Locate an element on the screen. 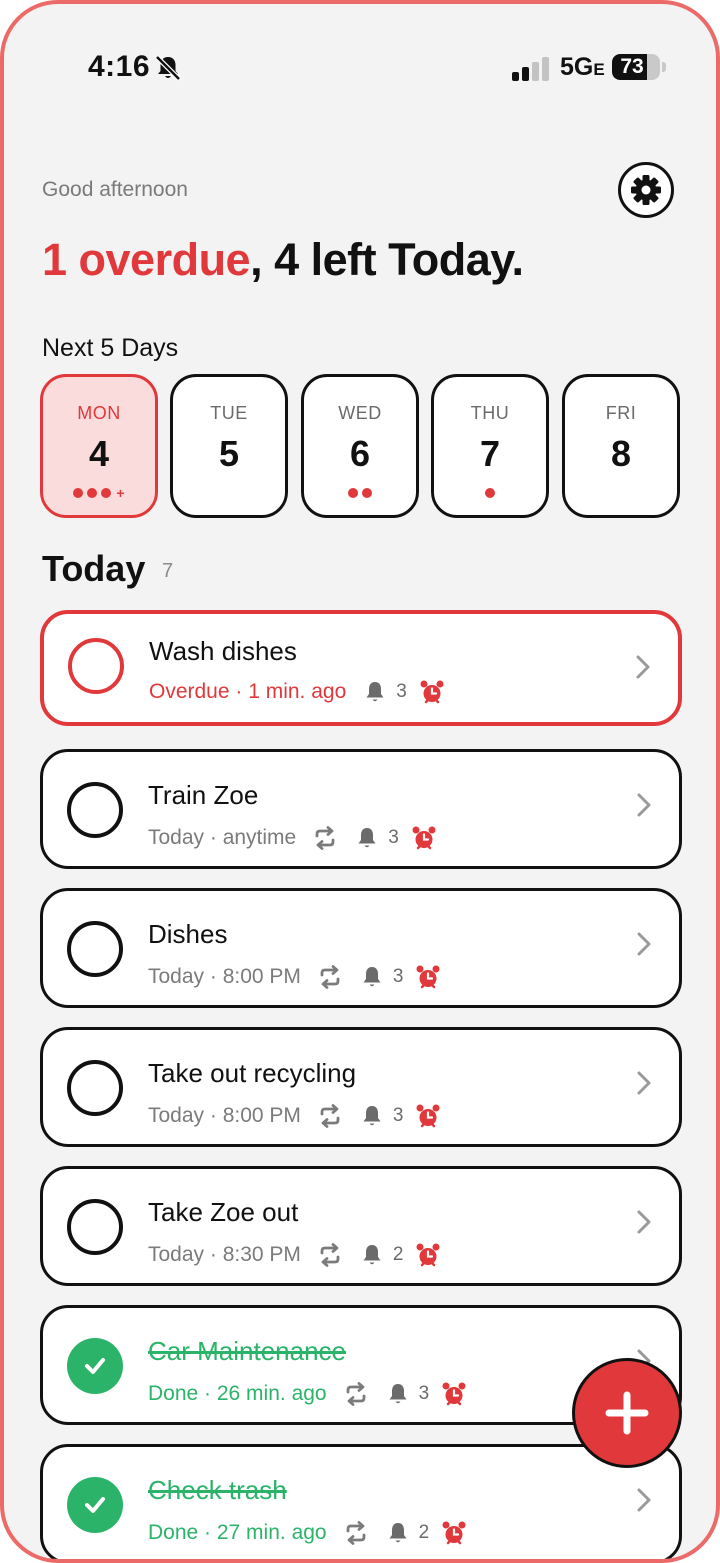 The width and height of the screenshot is (720, 1563). task-title: Take out recycling is located at coordinates (252, 1073).